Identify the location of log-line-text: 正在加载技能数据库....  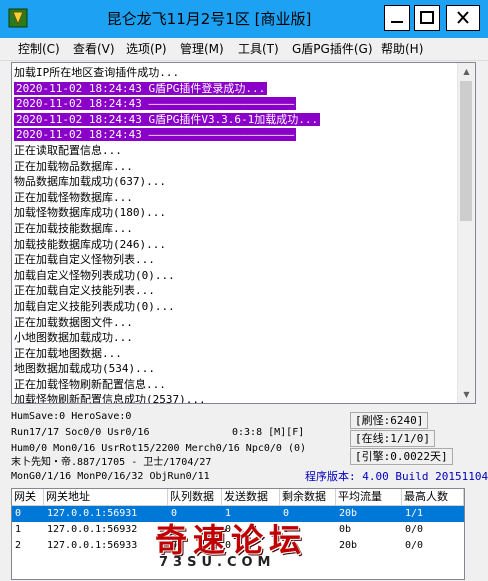
(73, 228).